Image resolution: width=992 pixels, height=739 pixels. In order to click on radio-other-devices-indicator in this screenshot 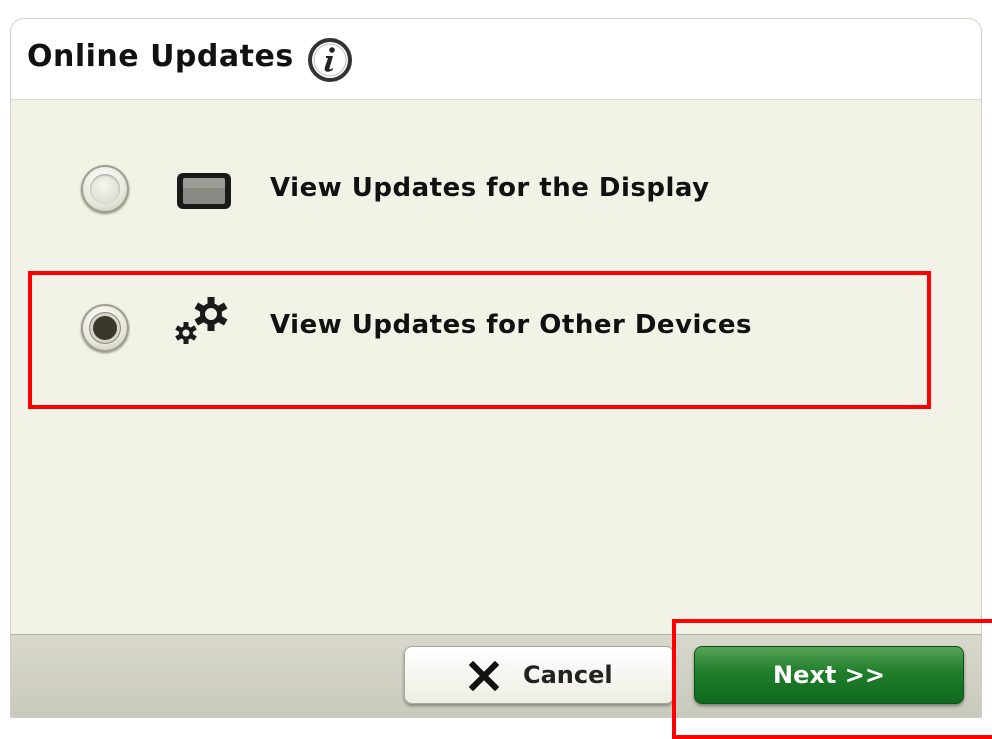, I will do `click(105, 328)`.